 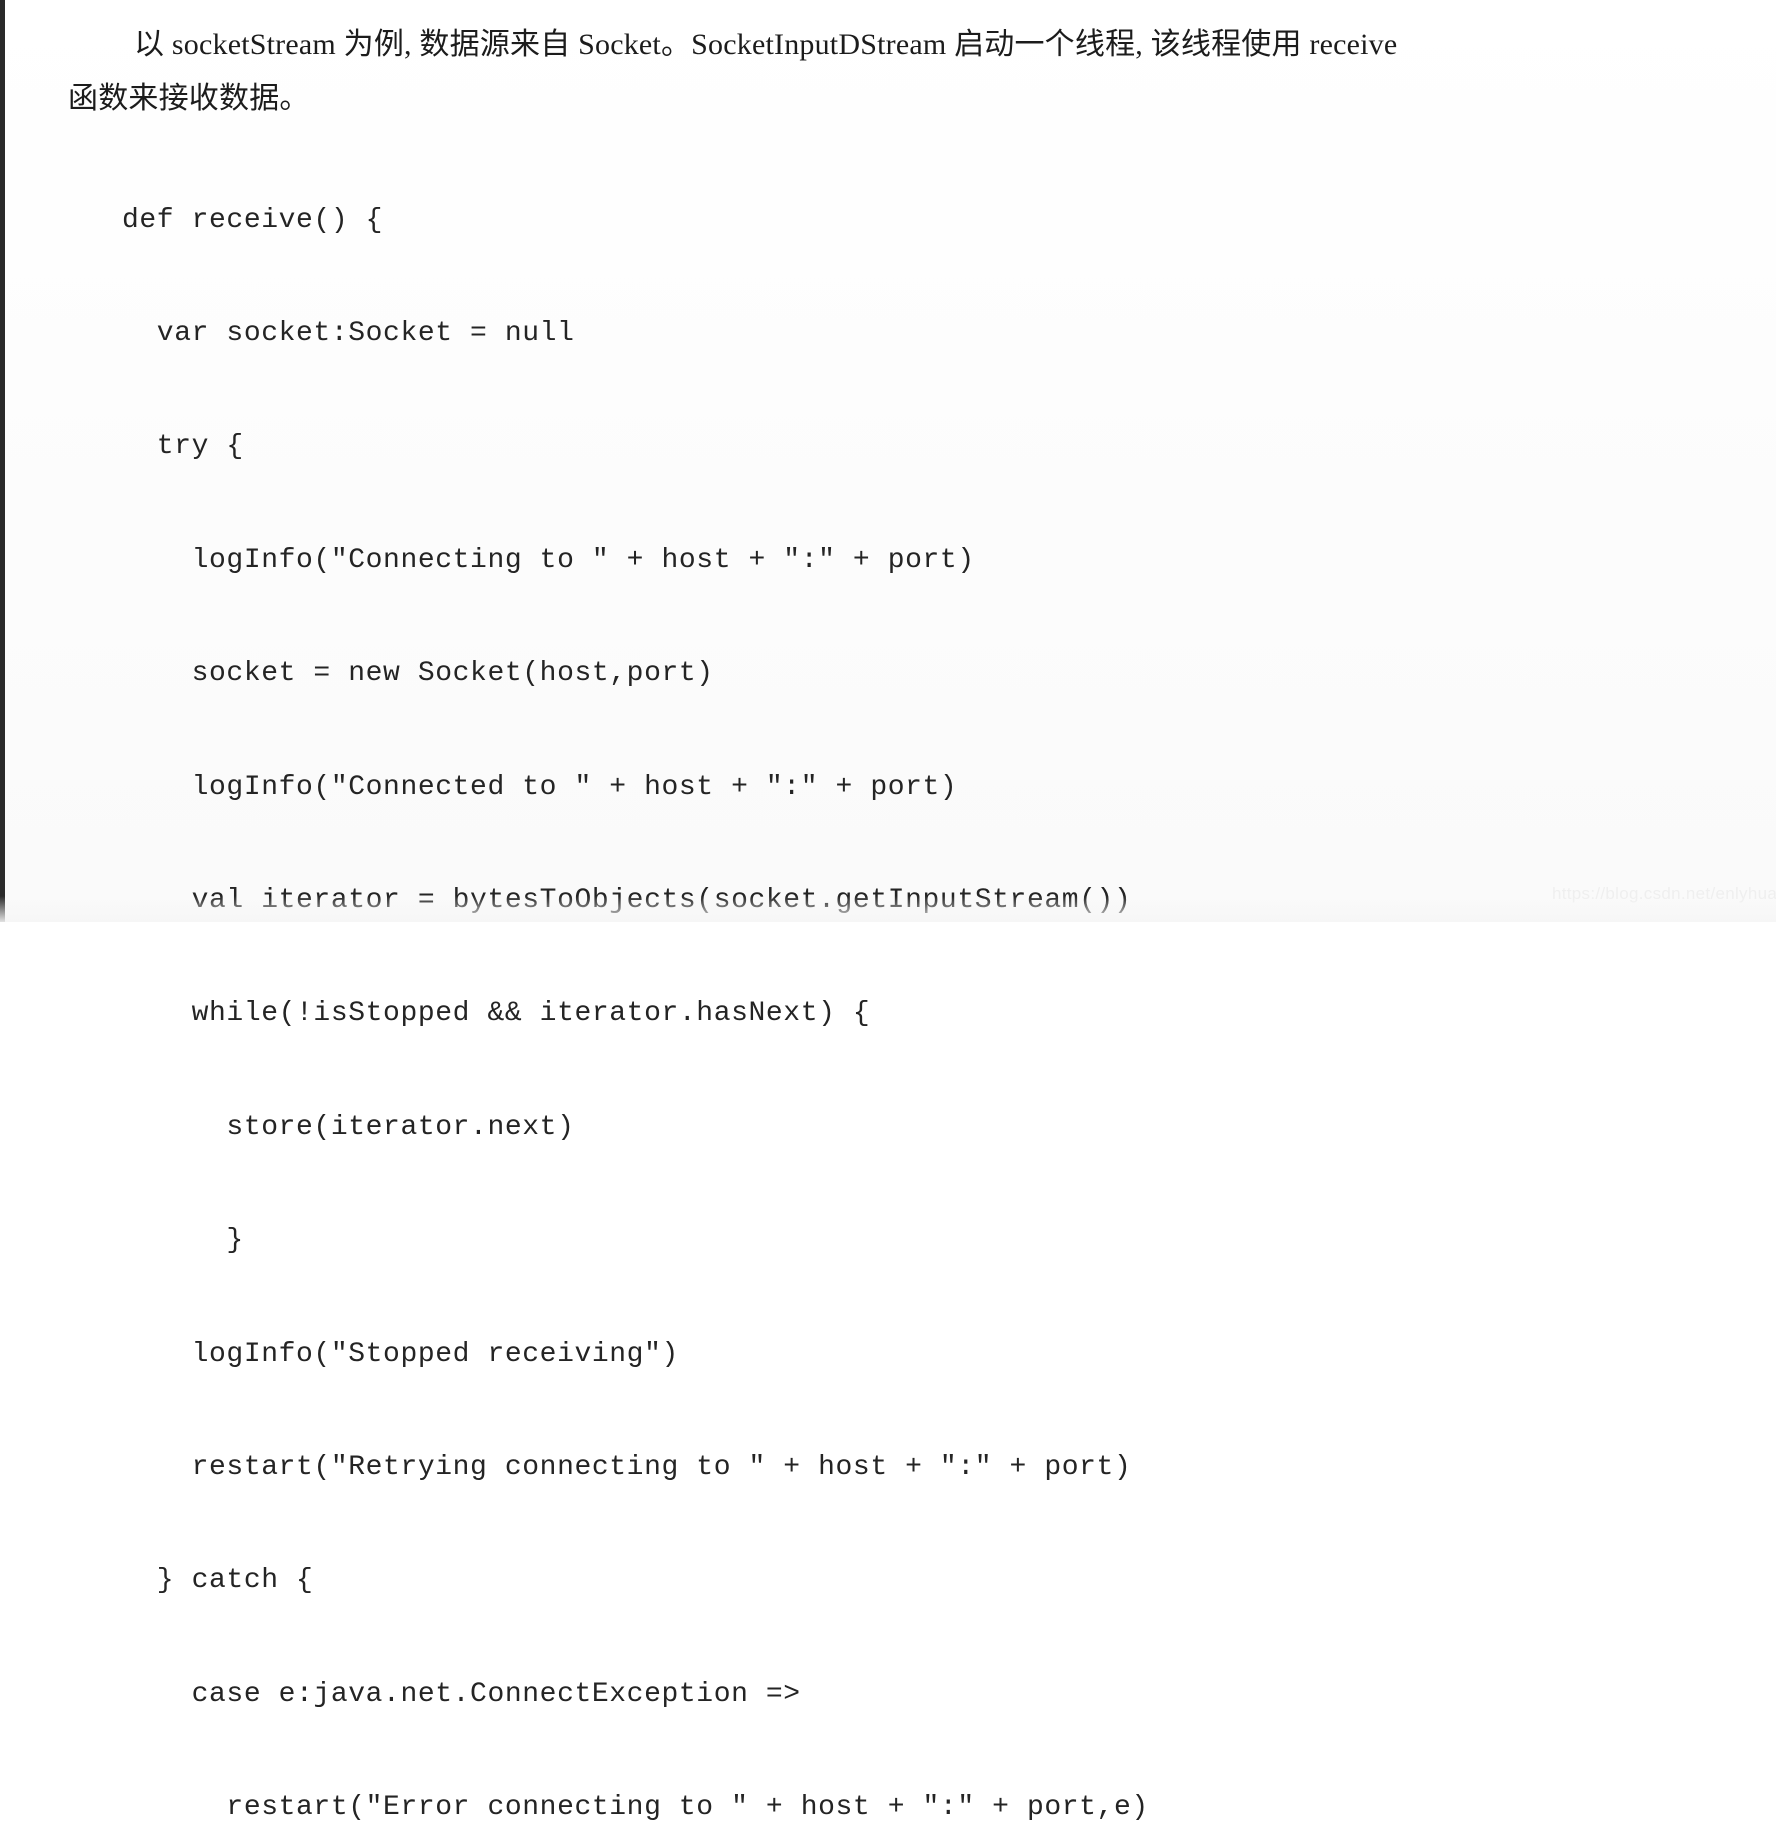 What do you see at coordinates (461, 1694) in the screenshot?
I see `code-line: case e:java.net.ConnectException =>` at bounding box center [461, 1694].